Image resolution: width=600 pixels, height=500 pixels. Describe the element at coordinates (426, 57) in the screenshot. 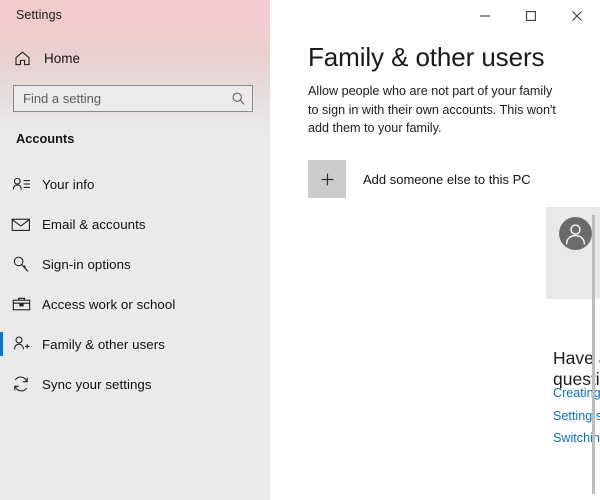

I see `page-title: Family & other users` at that location.